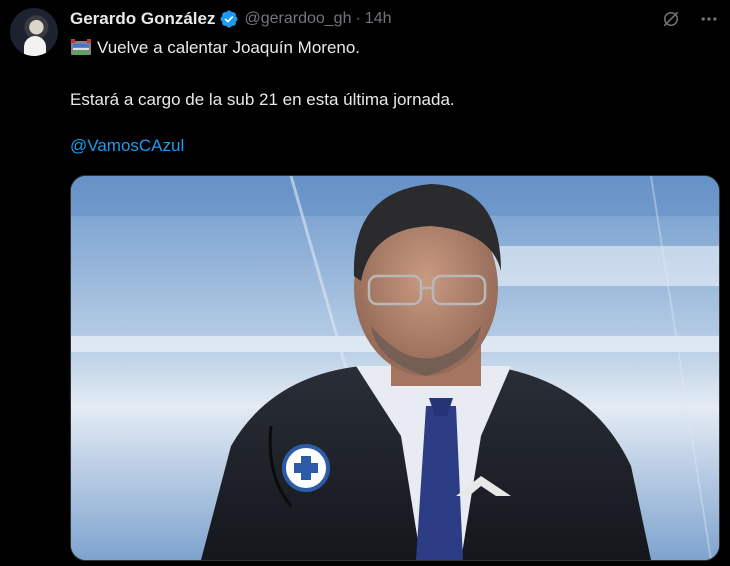  Describe the element at coordinates (142, 19) in the screenshot. I see `author-name: Gerardo González` at that location.